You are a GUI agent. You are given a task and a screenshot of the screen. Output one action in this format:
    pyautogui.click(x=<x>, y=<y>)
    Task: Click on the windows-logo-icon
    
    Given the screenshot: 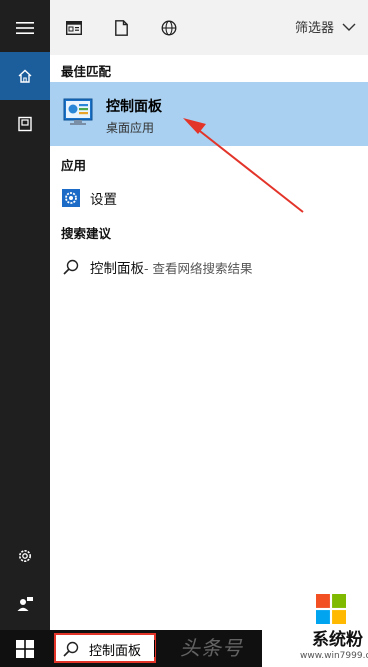 What is the action you would take?
    pyautogui.click(x=25, y=648)
    